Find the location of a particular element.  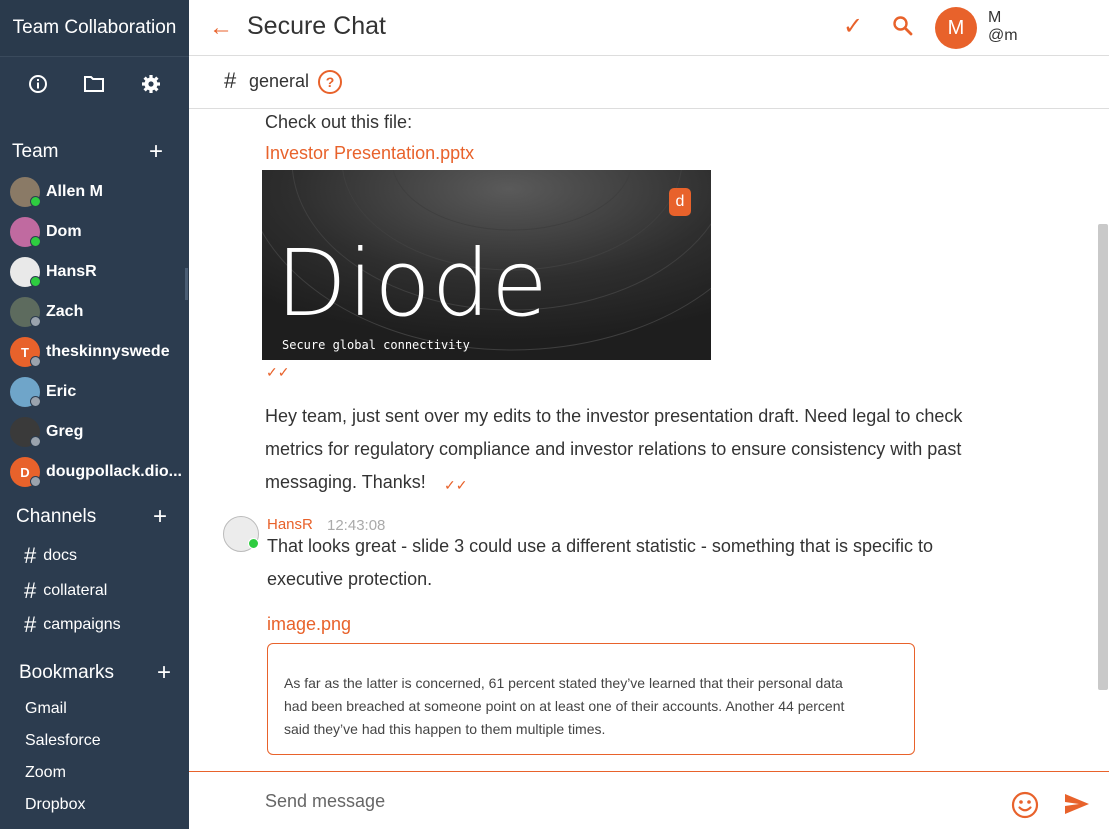

channel-bar: # general ? is located at coordinates (649, 82).